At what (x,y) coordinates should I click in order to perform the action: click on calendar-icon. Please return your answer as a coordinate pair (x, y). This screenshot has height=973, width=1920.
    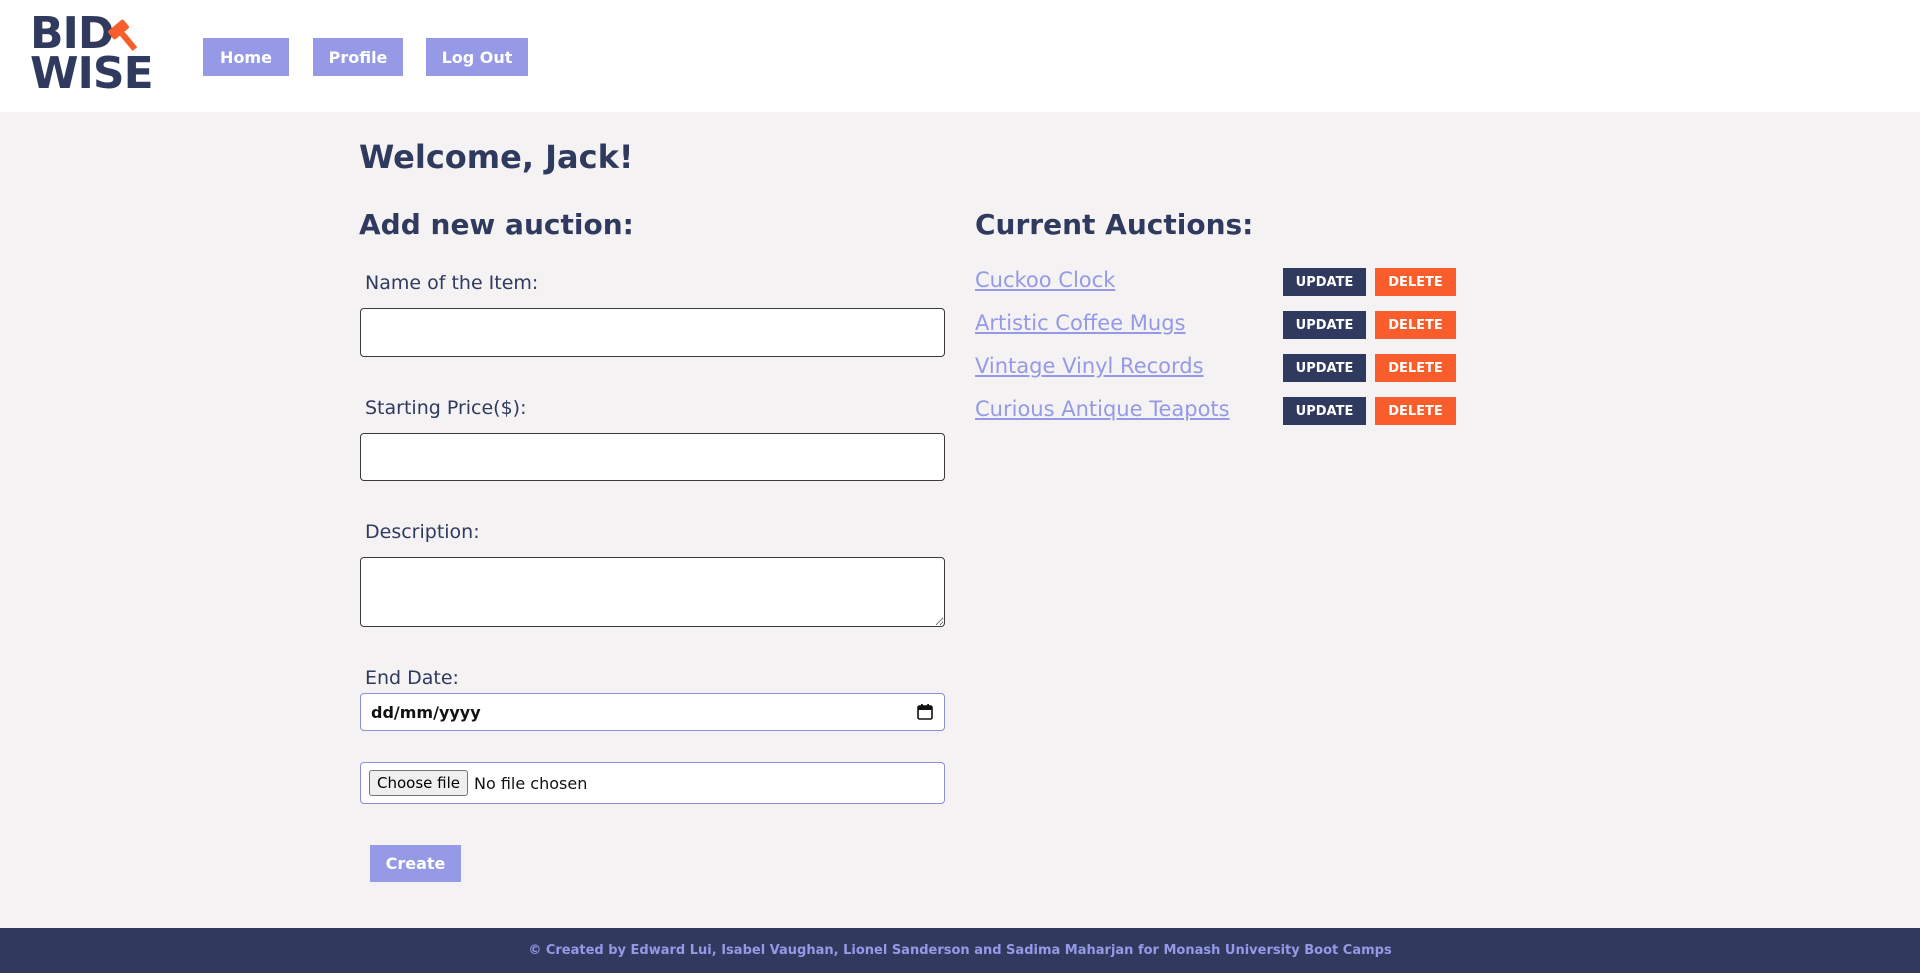
    Looking at the image, I should click on (925, 712).